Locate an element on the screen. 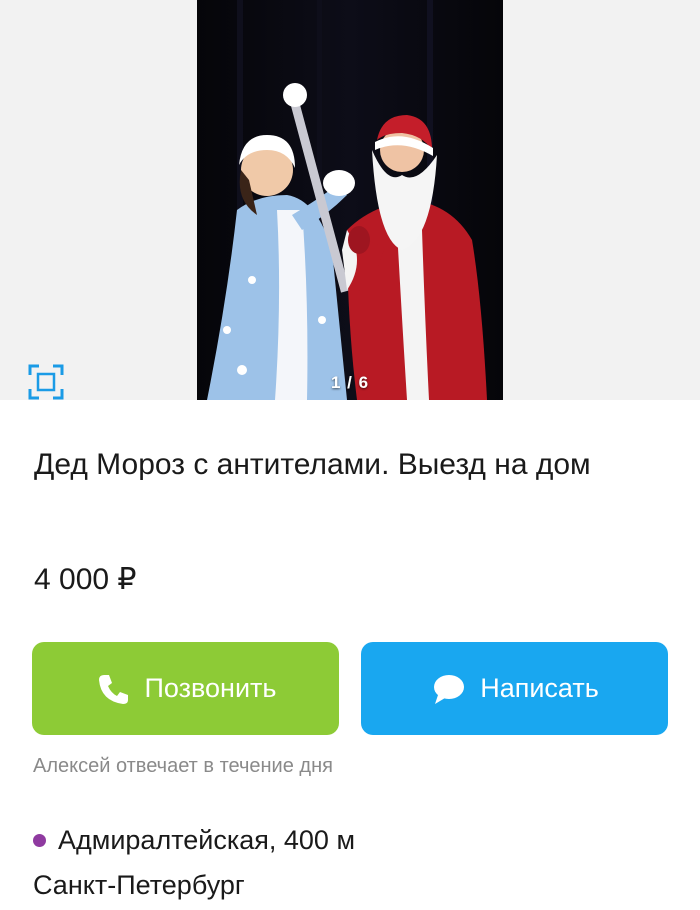 The width and height of the screenshot is (700, 910). call-button-label: Позвонить is located at coordinates (210, 688).